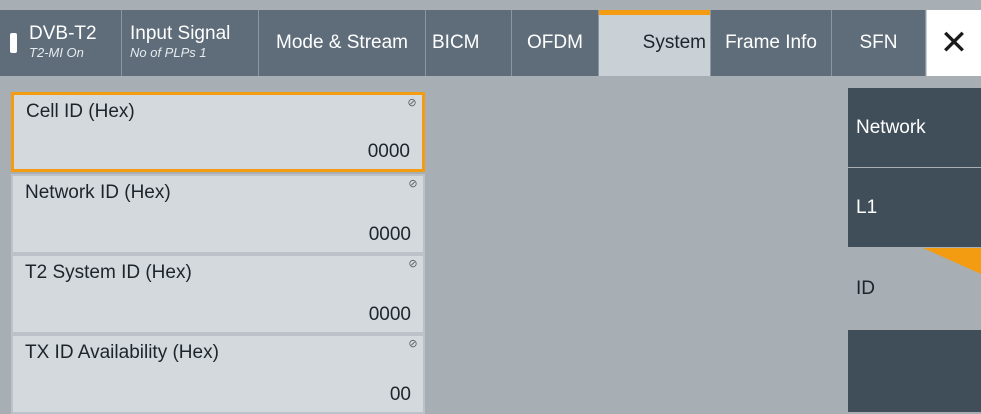 This screenshot has height=414, width=981. I want to click on tab-subtitle: T2-MI On, so click(56, 52).